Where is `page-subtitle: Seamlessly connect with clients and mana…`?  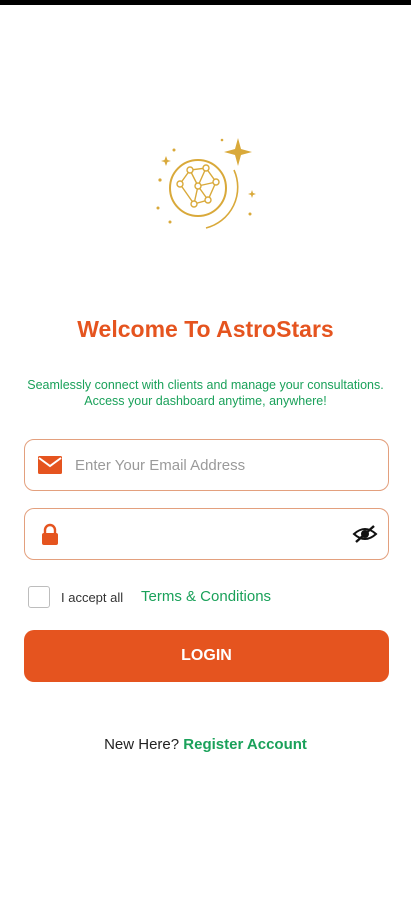
page-subtitle: Seamlessly connect with clients and mana… is located at coordinates (205, 393).